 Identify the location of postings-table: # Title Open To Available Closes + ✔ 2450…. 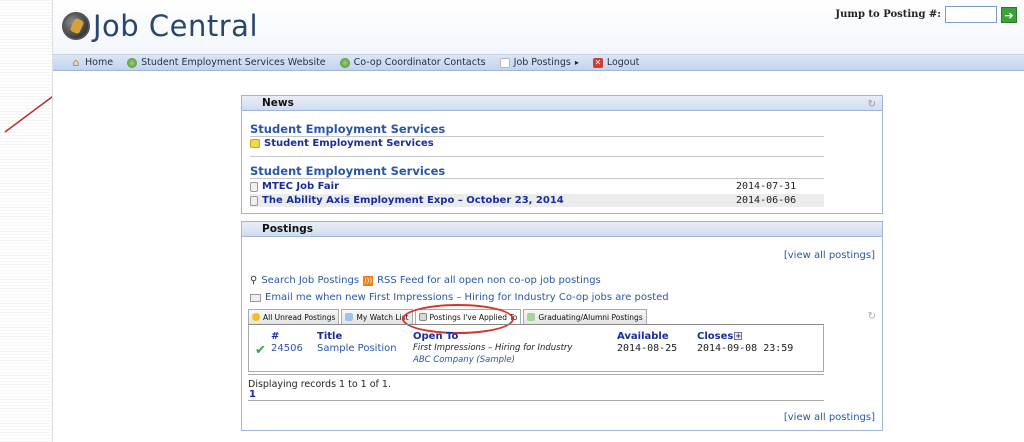
(536, 348).